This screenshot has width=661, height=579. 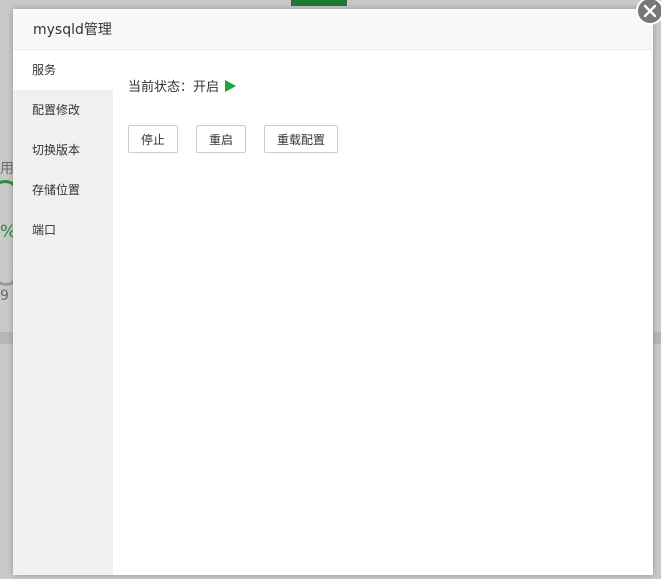 I want to click on sidebar-item-config-edit: 配置修改, so click(x=63, y=110).